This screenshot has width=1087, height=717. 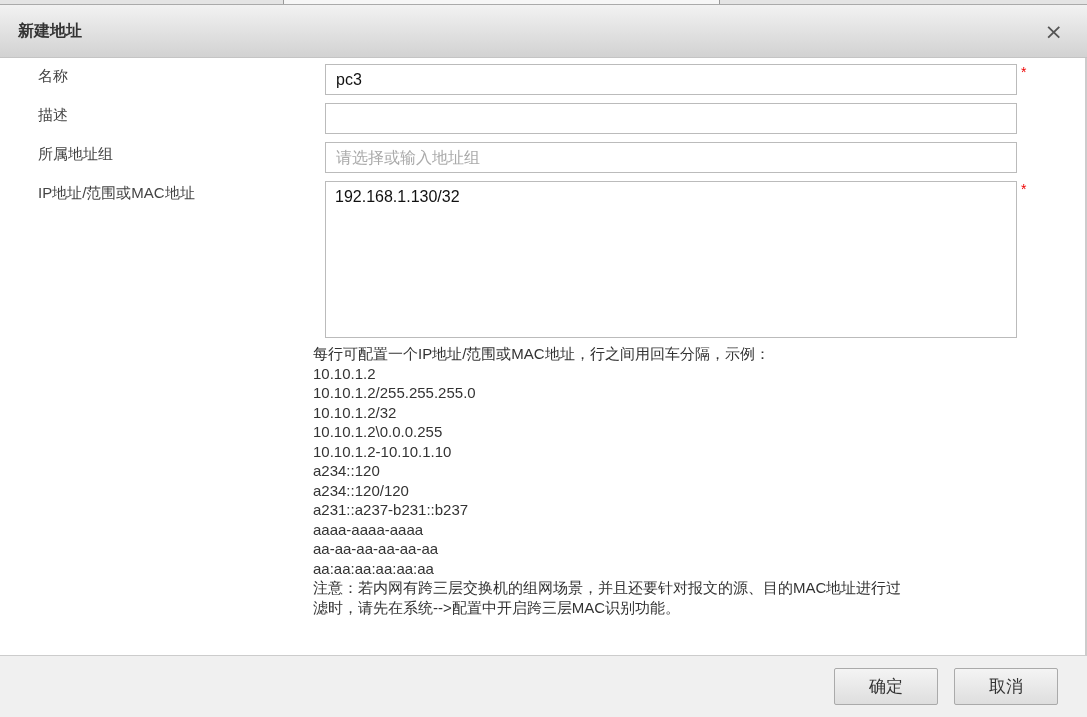 What do you see at coordinates (671, 157) in the screenshot?
I see `text-field: 请选择或输入地址组` at bounding box center [671, 157].